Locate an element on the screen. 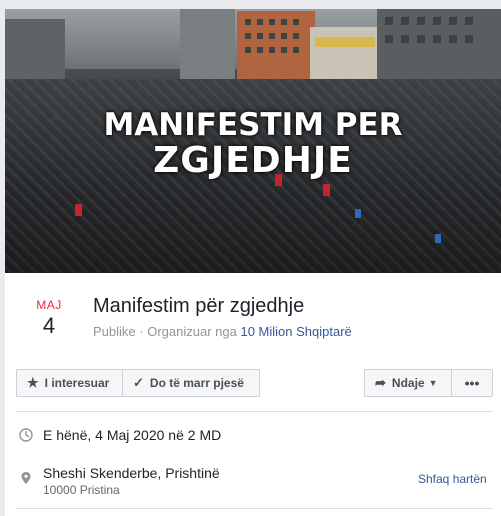  clock-icon is located at coordinates (26, 435).